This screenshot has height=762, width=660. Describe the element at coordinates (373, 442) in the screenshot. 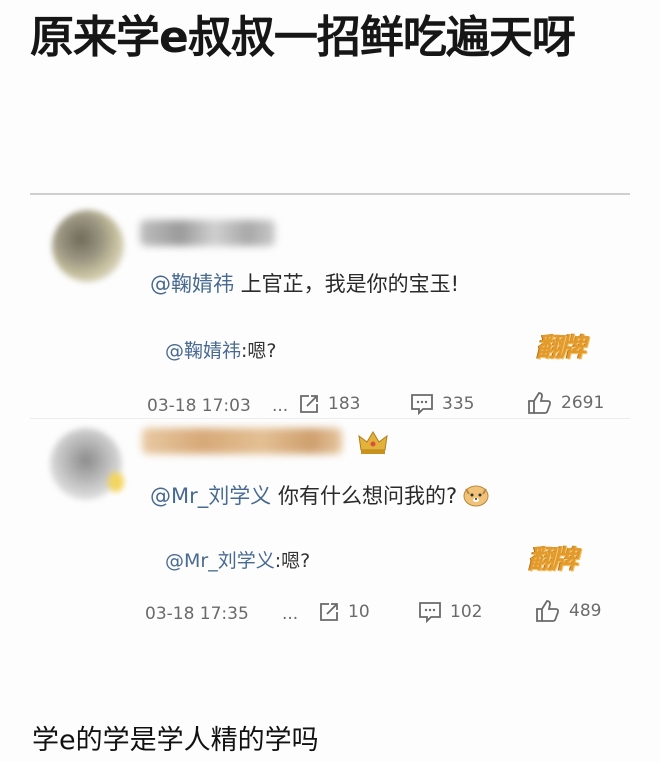

I see `crown-icon` at that location.